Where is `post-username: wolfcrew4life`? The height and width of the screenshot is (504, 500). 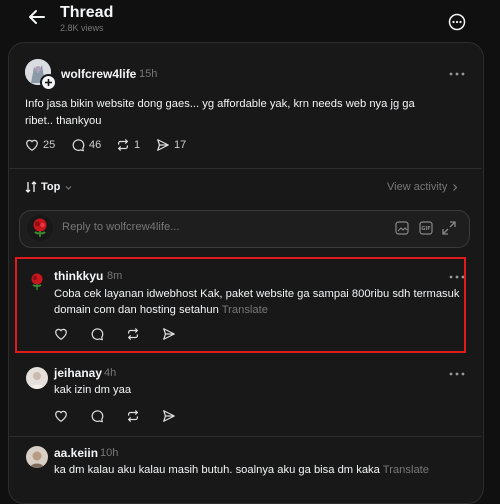 post-username: wolfcrew4life is located at coordinates (98, 74).